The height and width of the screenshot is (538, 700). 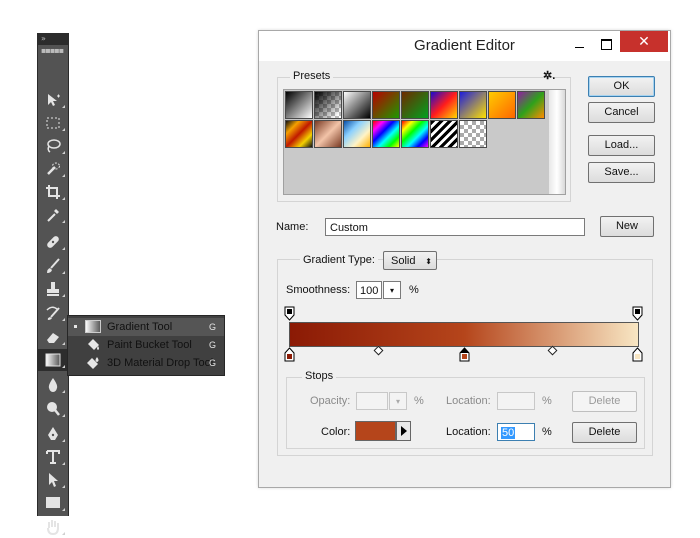 What do you see at coordinates (53, 434) in the screenshot?
I see `pen-icon` at bounding box center [53, 434].